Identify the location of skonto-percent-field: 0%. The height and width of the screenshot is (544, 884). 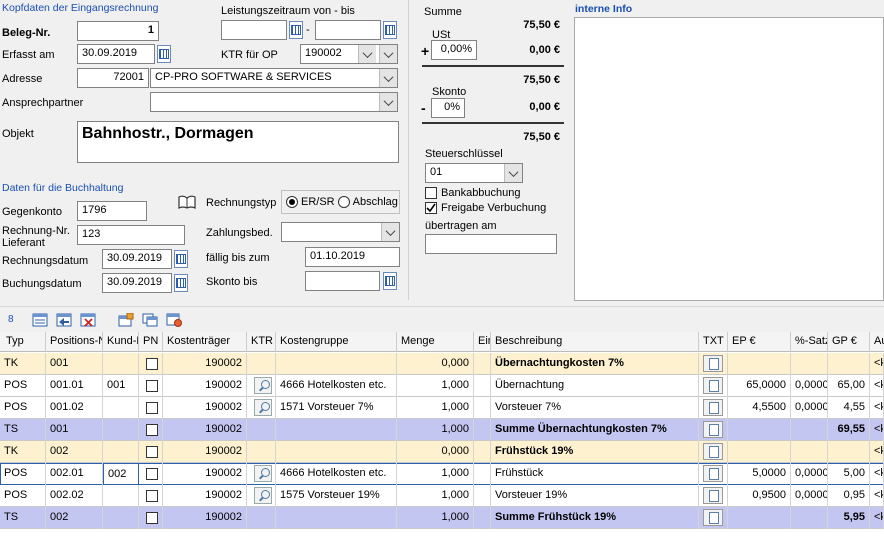
(448, 108).